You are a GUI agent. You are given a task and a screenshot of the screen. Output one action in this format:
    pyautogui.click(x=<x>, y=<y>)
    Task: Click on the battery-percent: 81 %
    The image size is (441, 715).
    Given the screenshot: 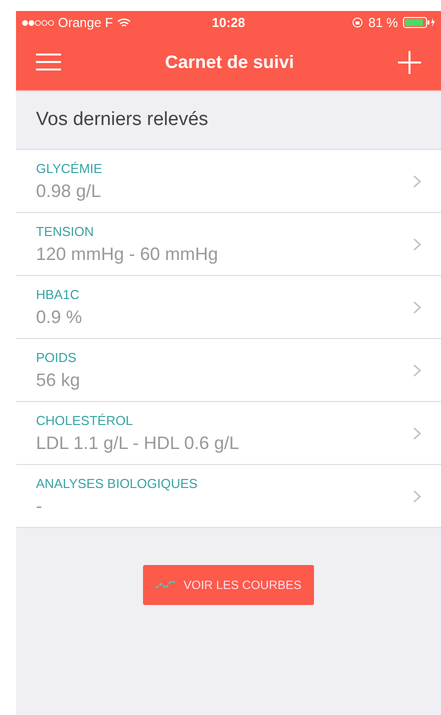 What is the action you would take?
    pyautogui.click(x=383, y=22)
    